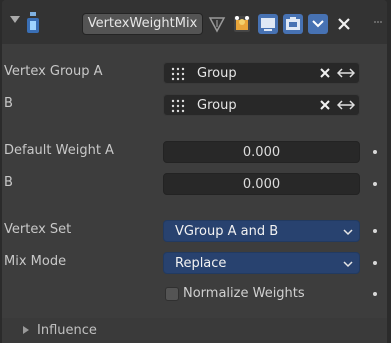 Image resolution: width=391 pixels, height=343 pixels. What do you see at coordinates (33, 22) in the screenshot?
I see `vertex-weight-icon` at bounding box center [33, 22].